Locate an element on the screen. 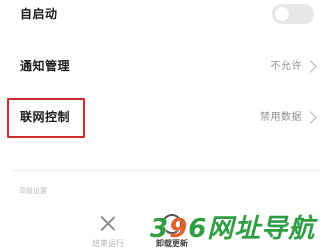 The height and width of the screenshot is (252, 320). stop-running-label: 结束运行 is located at coordinates (108, 243).